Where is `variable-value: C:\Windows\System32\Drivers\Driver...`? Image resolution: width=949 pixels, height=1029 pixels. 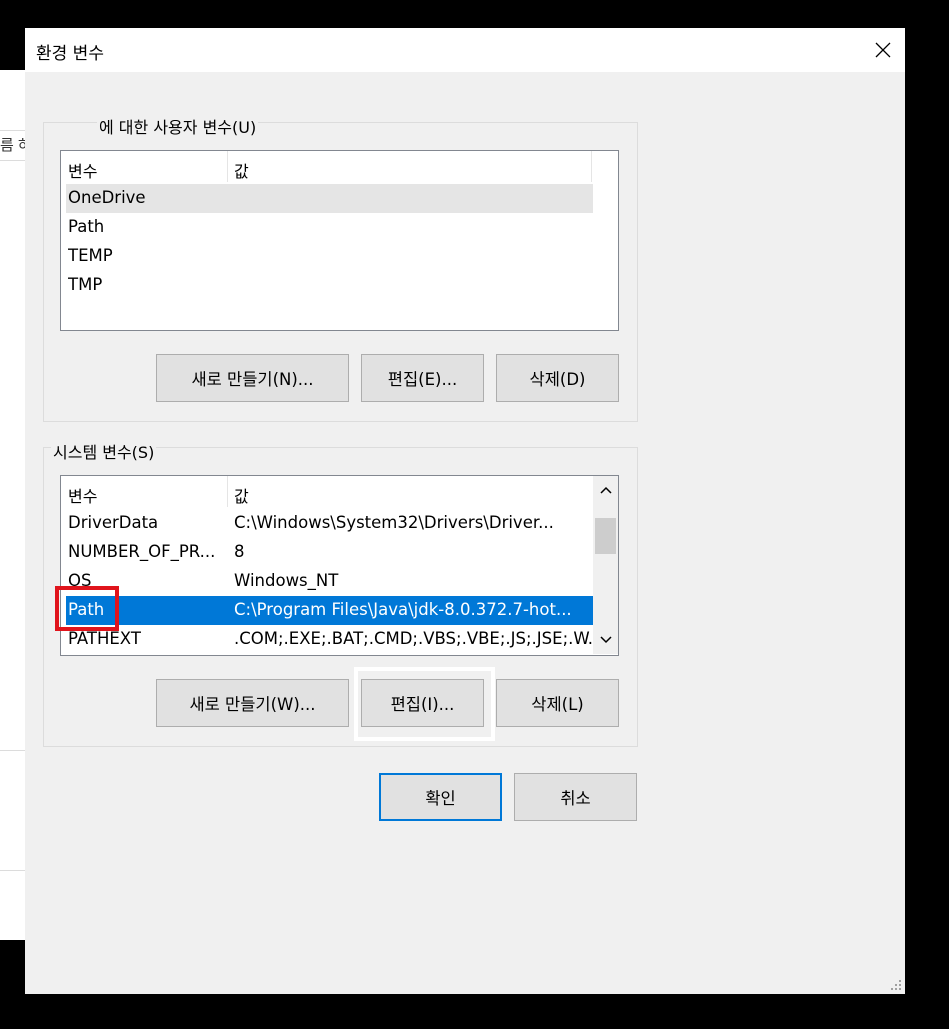 variable-value: C:\Windows\System32\Drivers\Driver... is located at coordinates (394, 522).